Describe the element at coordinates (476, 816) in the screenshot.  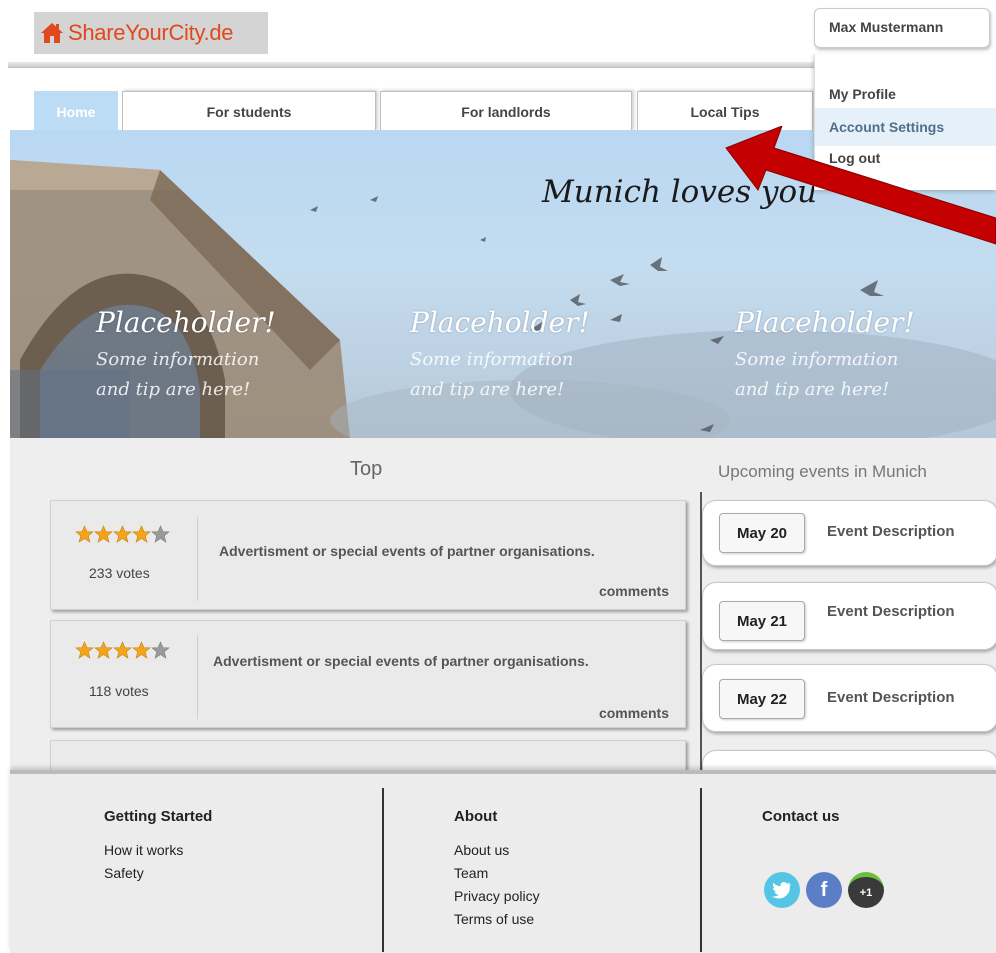
I see `footer-about-title: About` at that location.